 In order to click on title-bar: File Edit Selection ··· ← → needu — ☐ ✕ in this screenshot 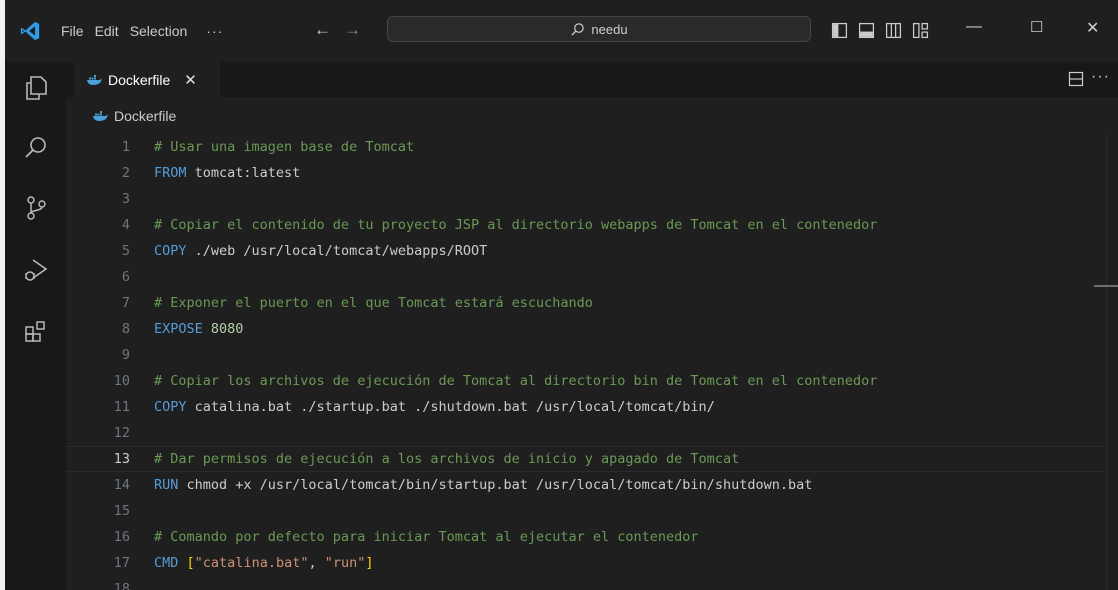, I will do `click(561, 31)`.